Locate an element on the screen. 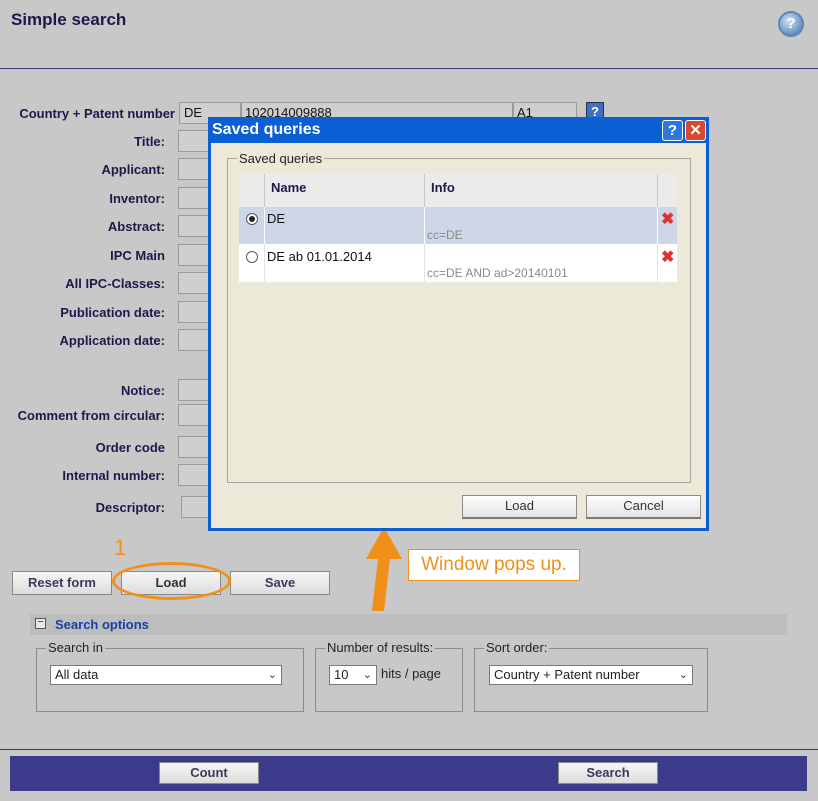 The width and height of the screenshot is (818, 801). label-applicant: Applicant: is located at coordinates (133, 169).